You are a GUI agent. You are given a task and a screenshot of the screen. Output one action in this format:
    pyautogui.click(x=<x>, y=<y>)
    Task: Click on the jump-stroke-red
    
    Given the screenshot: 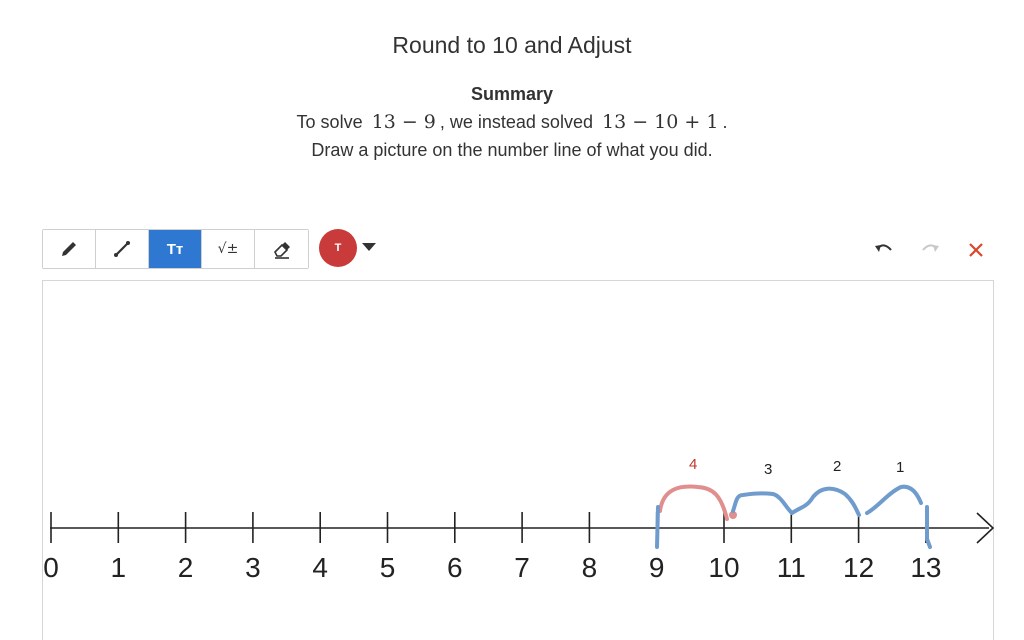 What is the action you would take?
    pyautogui.click(x=693, y=502)
    